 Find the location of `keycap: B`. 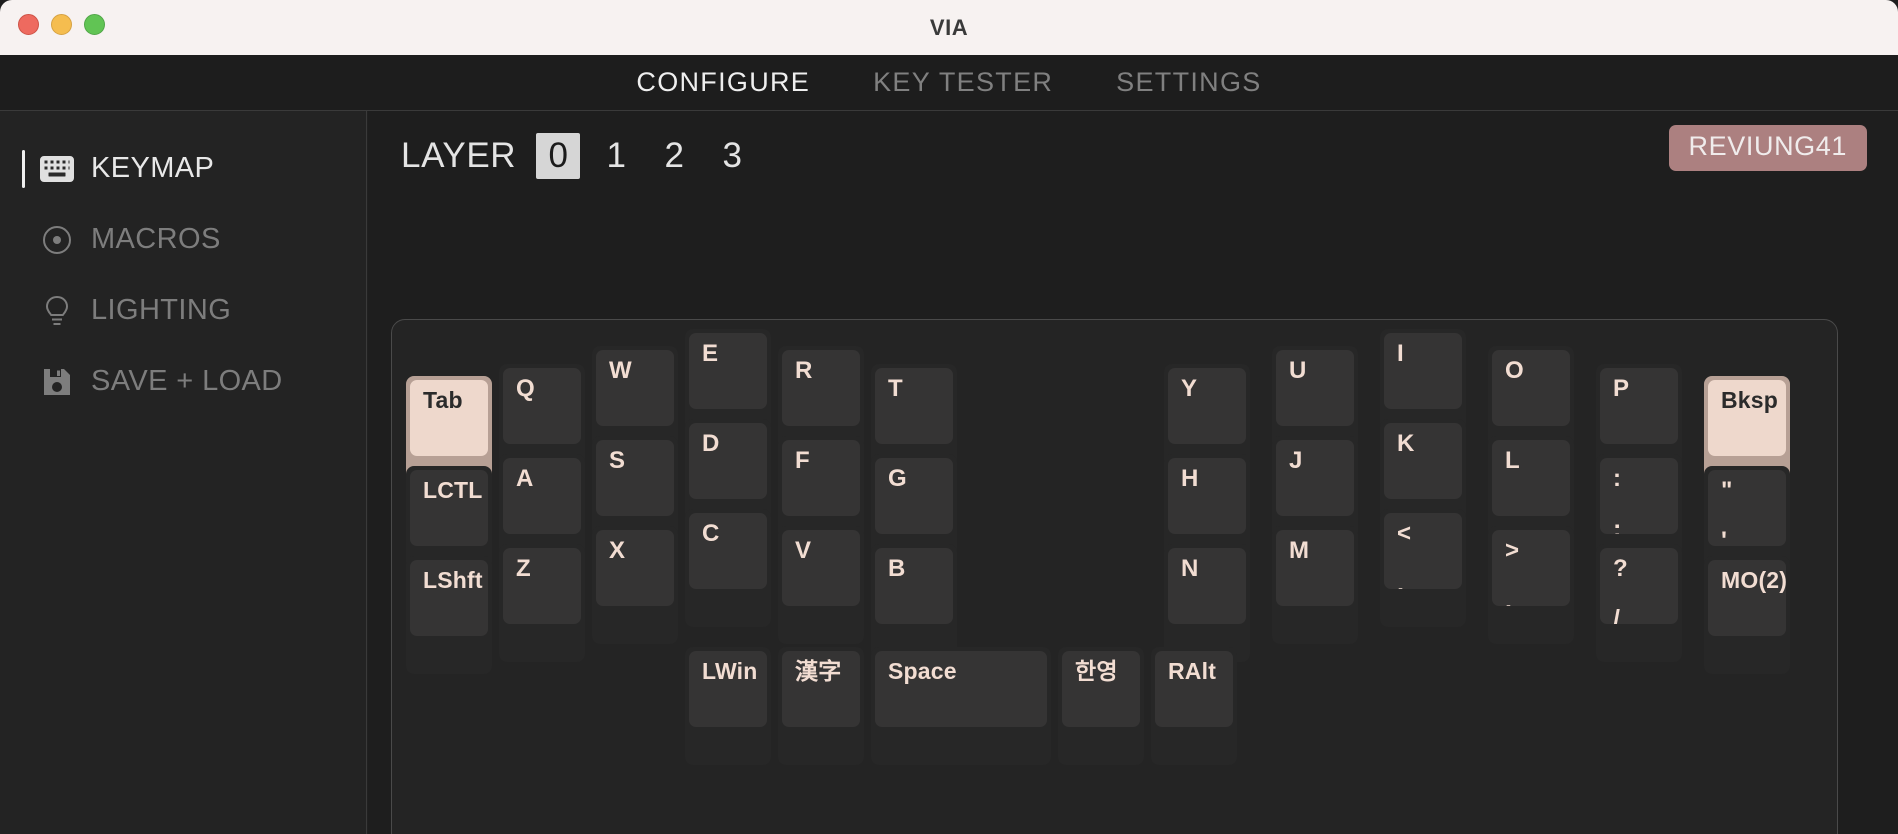

keycap: B is located at coordinates (914, 603).